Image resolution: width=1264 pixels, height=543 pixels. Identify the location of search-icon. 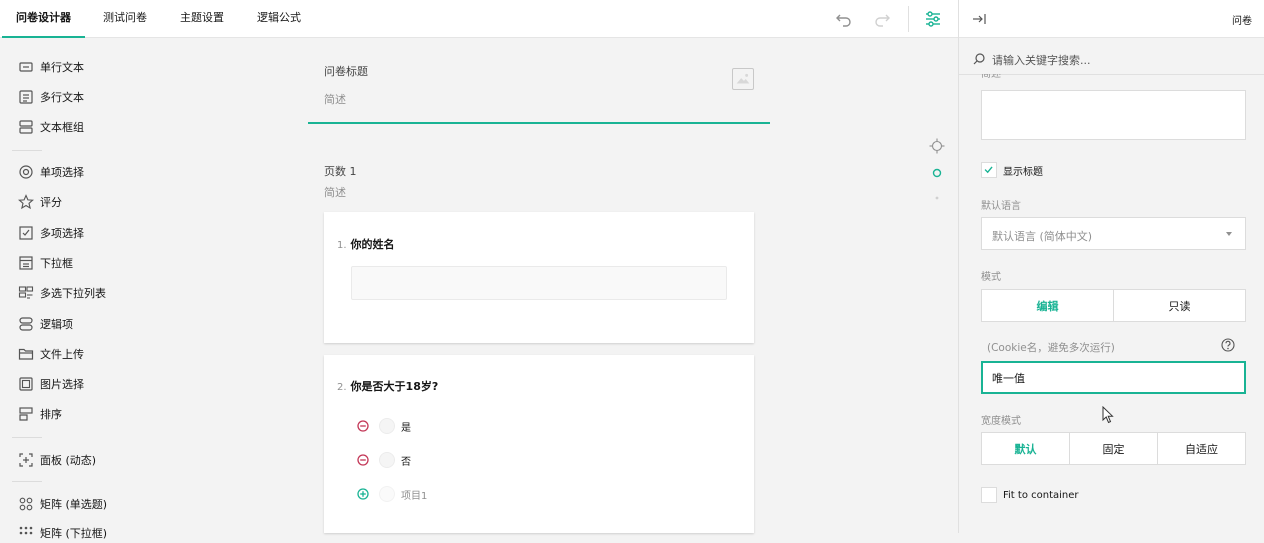
(979, 59).